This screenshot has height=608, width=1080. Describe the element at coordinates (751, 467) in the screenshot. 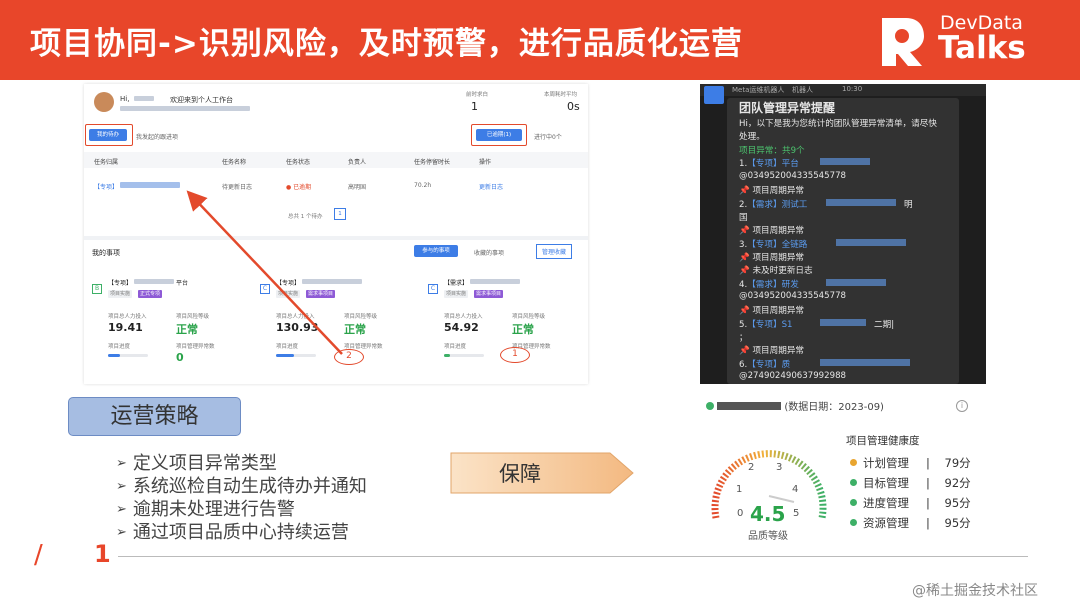

I see `gauge-tick: 2` at that location.